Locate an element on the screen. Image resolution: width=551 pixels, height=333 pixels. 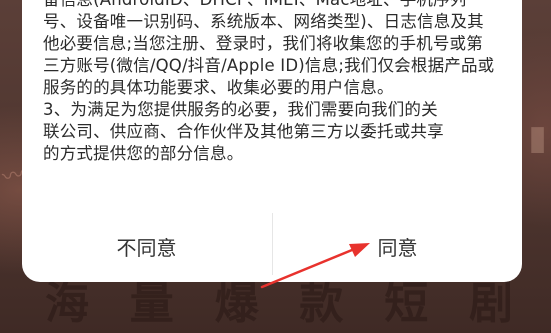
paragraph-line: 服务的的具体功能要求、收集必要的用户信息。 is located at coordinates (218, 87).